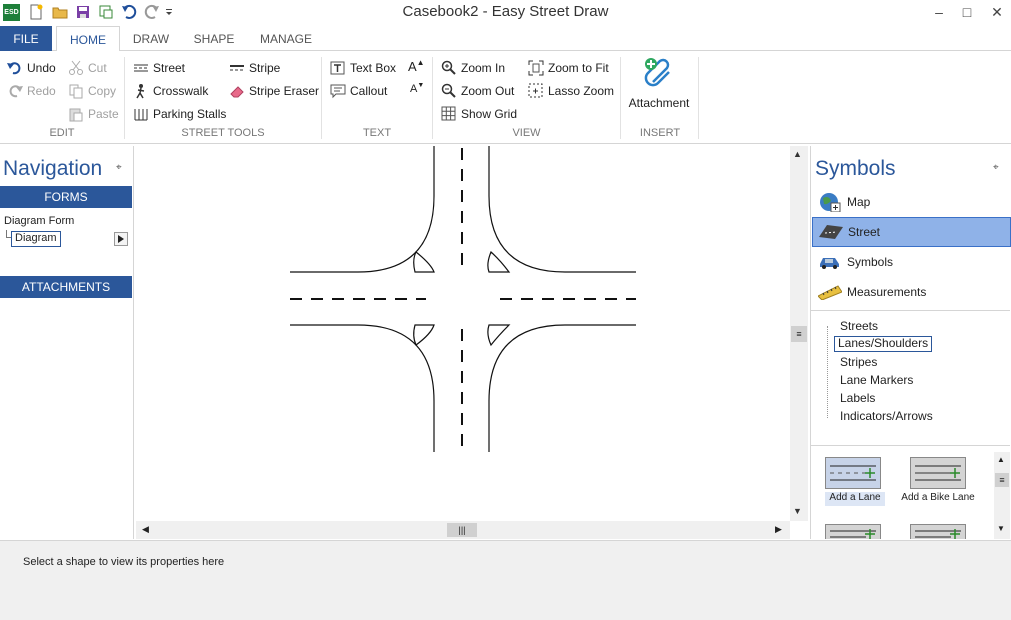  What do you see at coordinates (286, 38) in the screenshot?
I see `tab-manage: MANAGE` at bounding box center [286, 38].